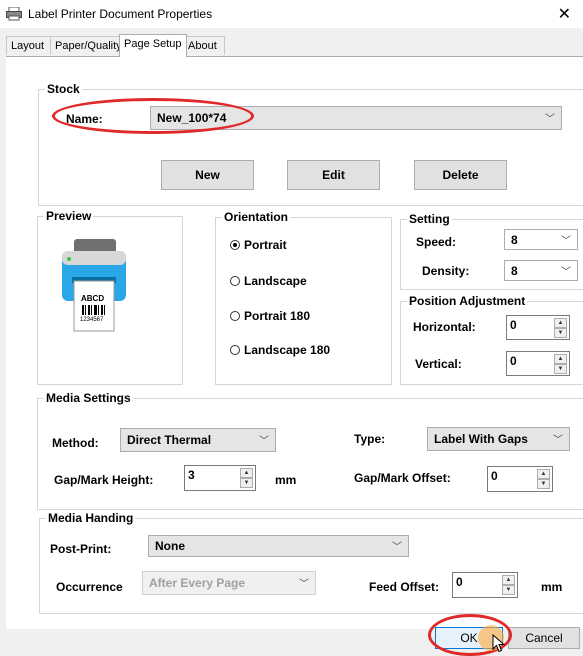 The width and height of the screenshot is (583, 656). What do you see at coordinates (104, 480) in the screenshot?
I see `gap-mark-height-label: Gap/Mark Height:` at bounding box center [104, 480].